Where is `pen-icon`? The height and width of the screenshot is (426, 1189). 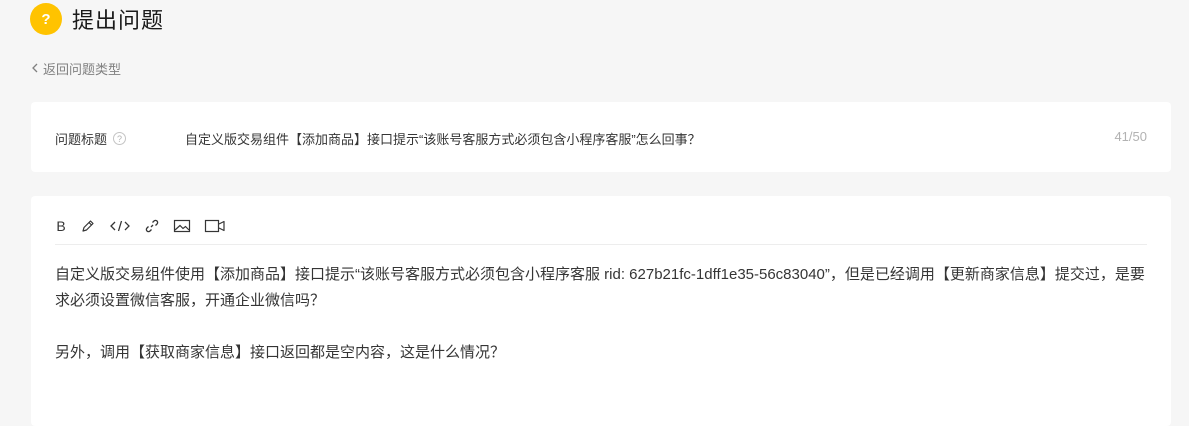
pen-icon is located at coordinates (88, 226).